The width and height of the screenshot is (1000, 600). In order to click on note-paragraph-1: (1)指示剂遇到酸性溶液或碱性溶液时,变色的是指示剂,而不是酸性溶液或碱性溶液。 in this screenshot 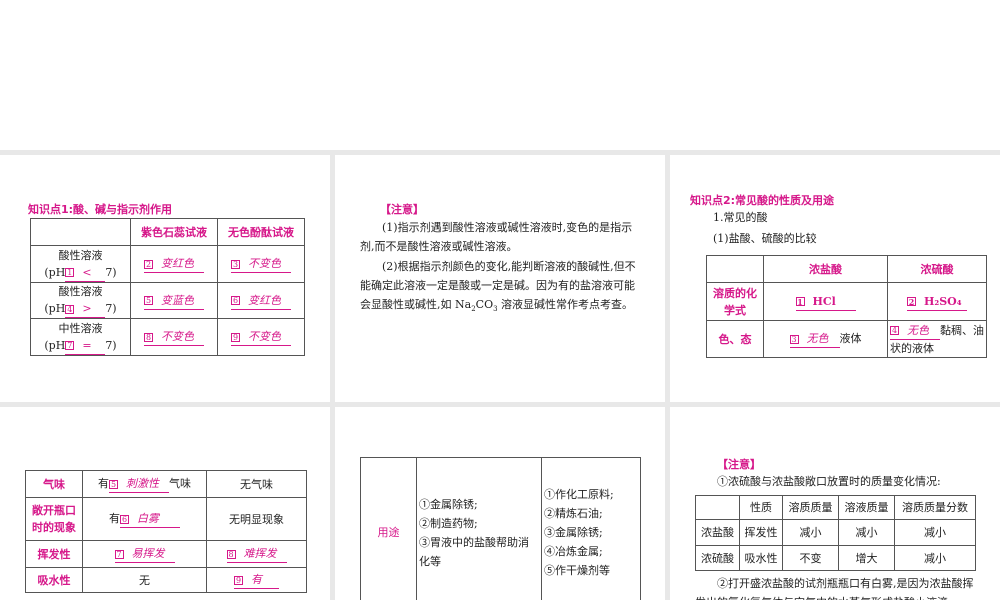, I will do `click(496, 237)`.